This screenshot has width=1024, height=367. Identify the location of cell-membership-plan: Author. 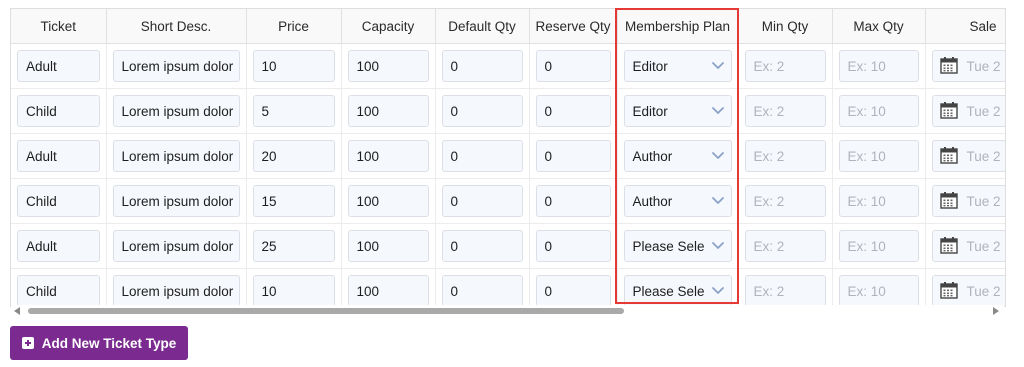
(678, 156).